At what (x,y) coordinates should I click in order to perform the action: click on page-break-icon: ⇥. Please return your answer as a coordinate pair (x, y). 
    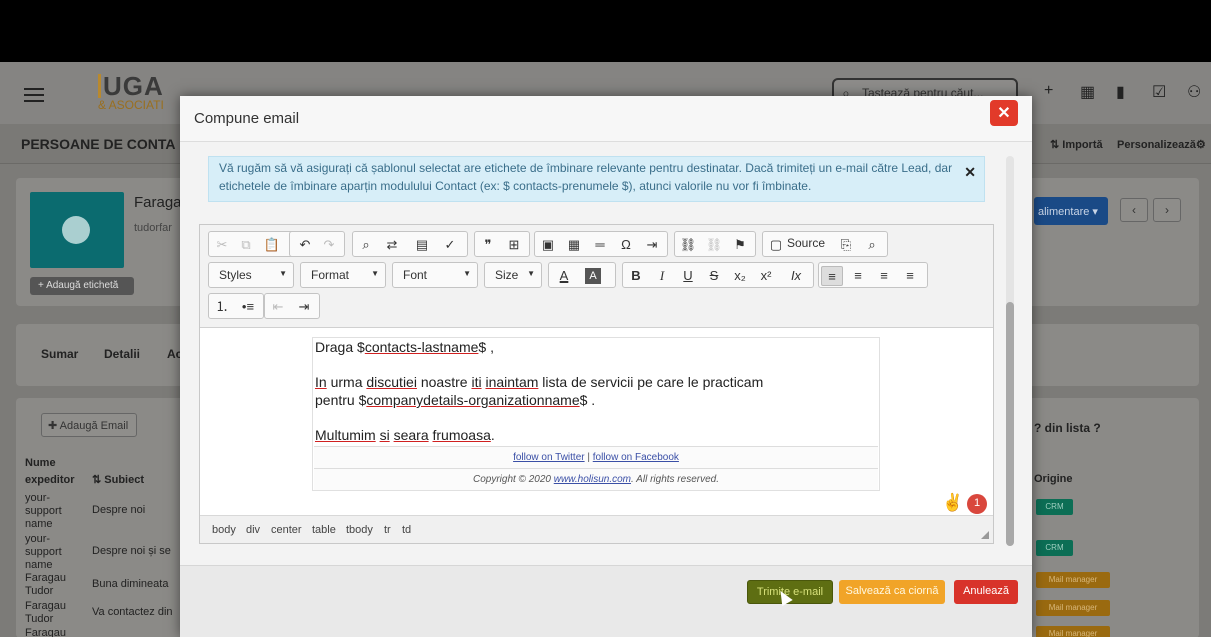
    Looking at the image, I should click on (652, 245).